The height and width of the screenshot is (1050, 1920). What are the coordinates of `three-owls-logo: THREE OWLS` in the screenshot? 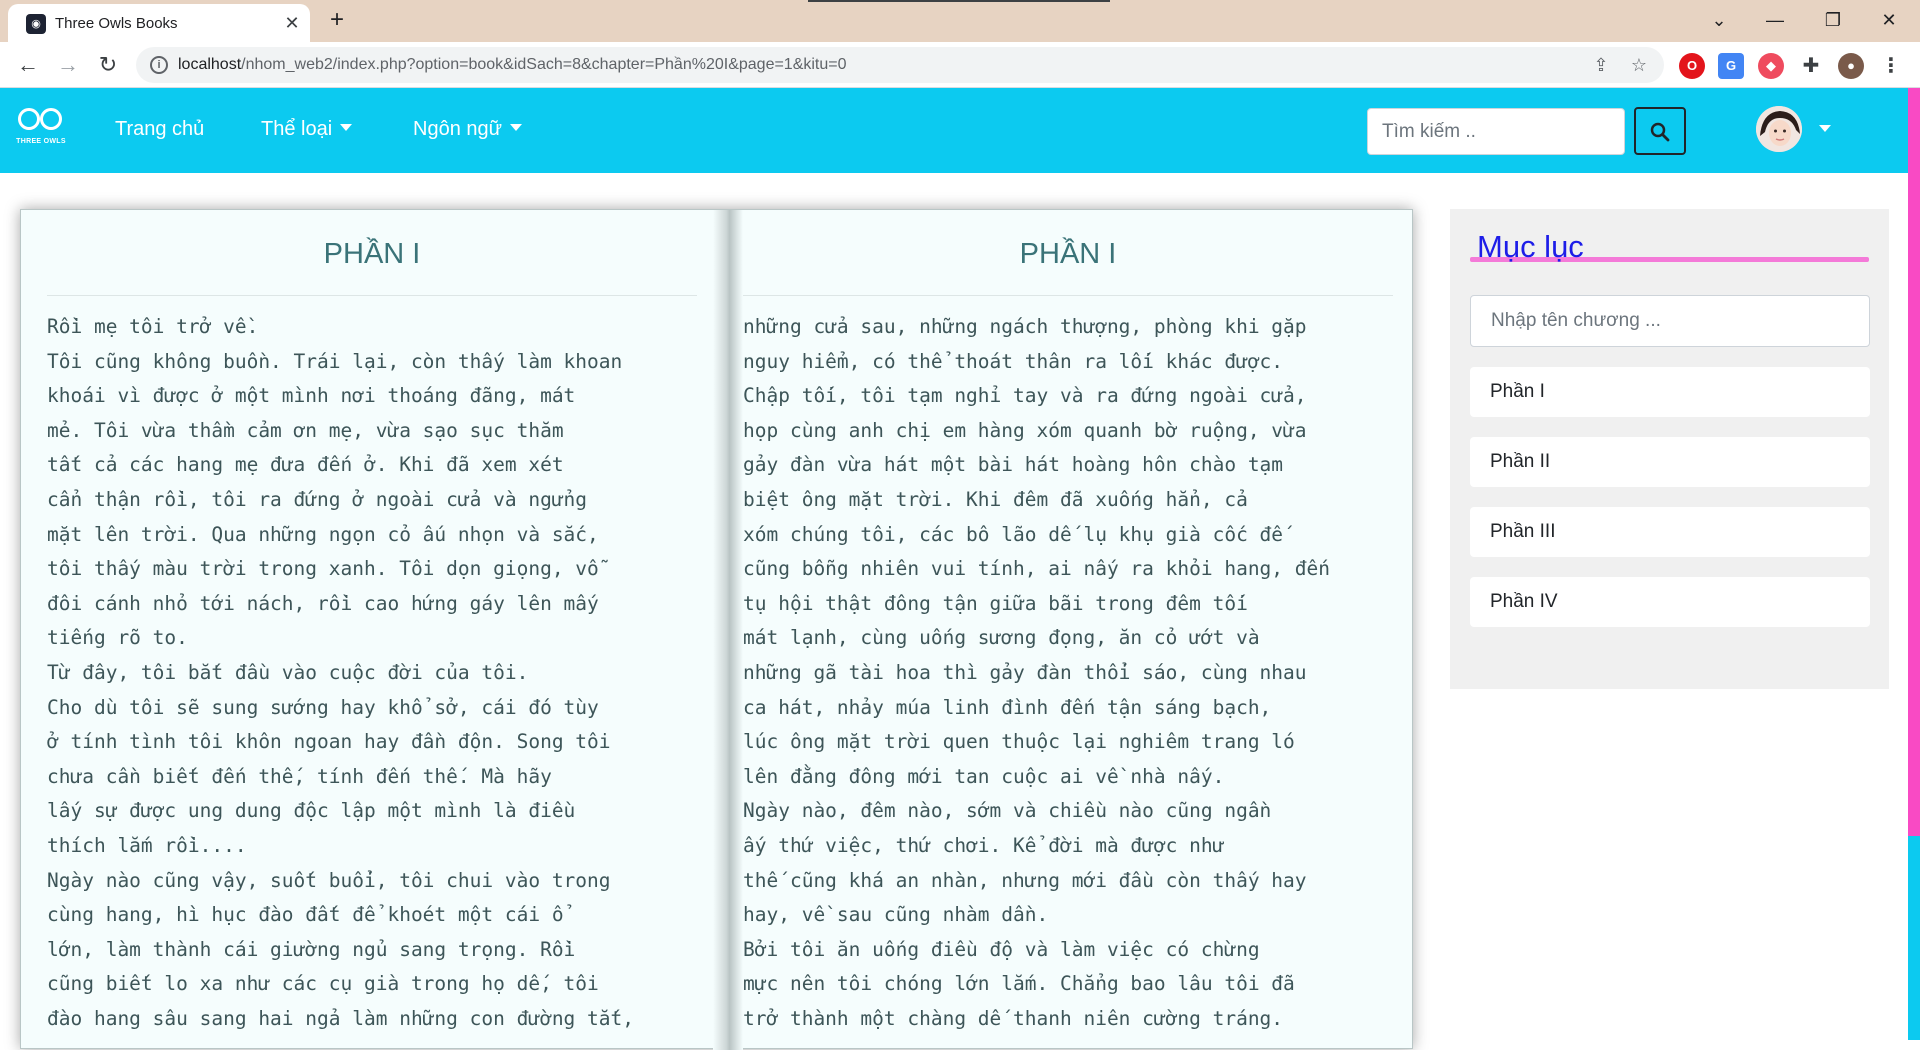 It's located at (41, 130).